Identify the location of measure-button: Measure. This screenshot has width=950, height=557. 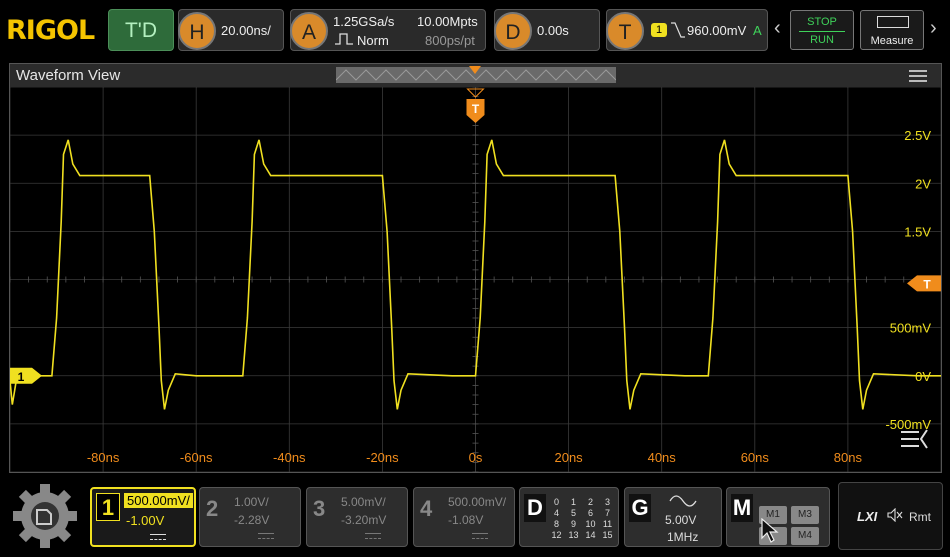
(892, 30).